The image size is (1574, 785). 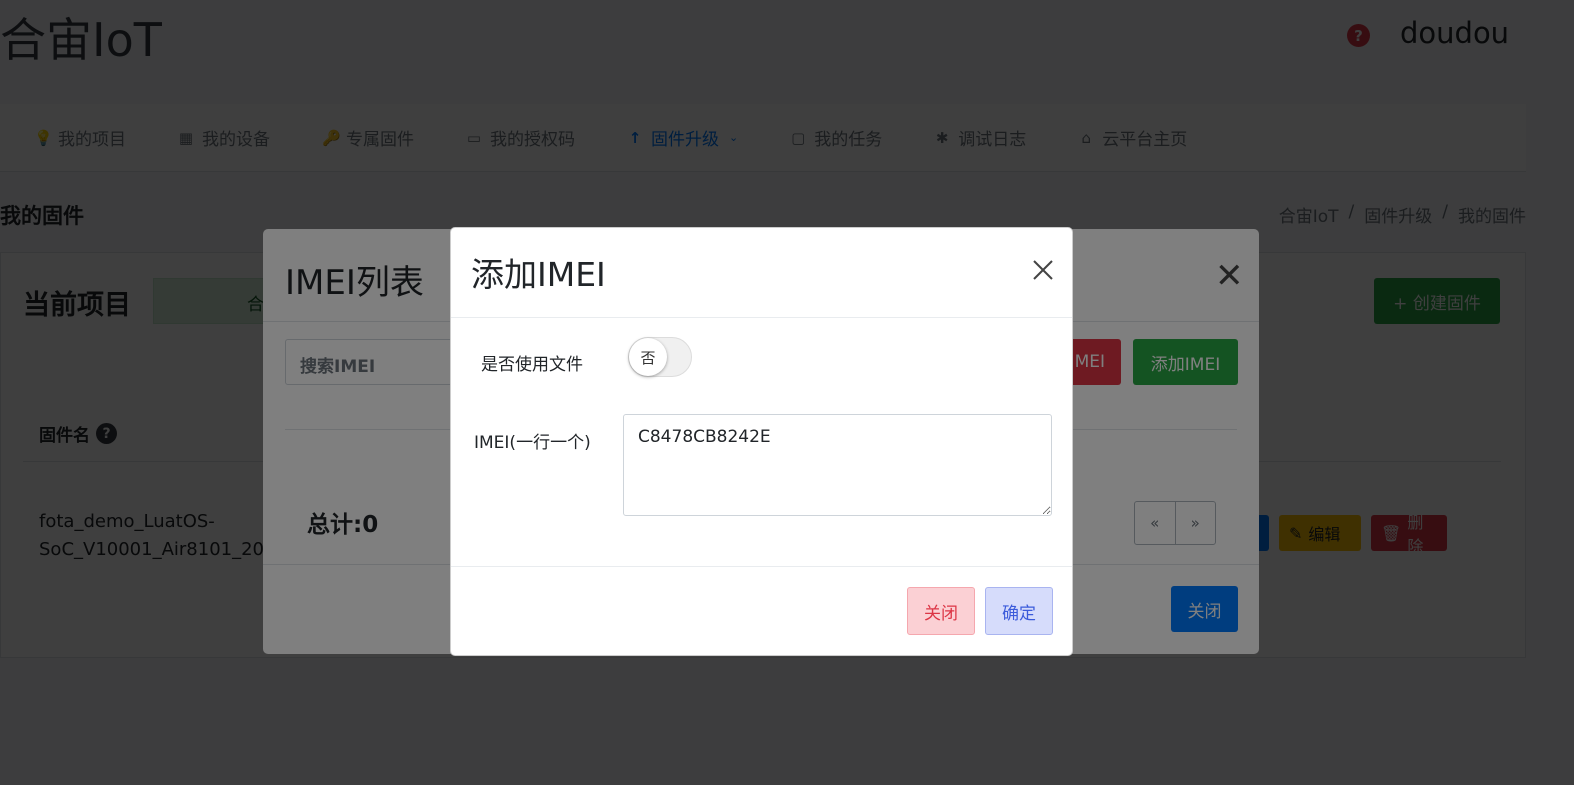 I want to click on modal-footer-divider, so click(x=761, y=566).